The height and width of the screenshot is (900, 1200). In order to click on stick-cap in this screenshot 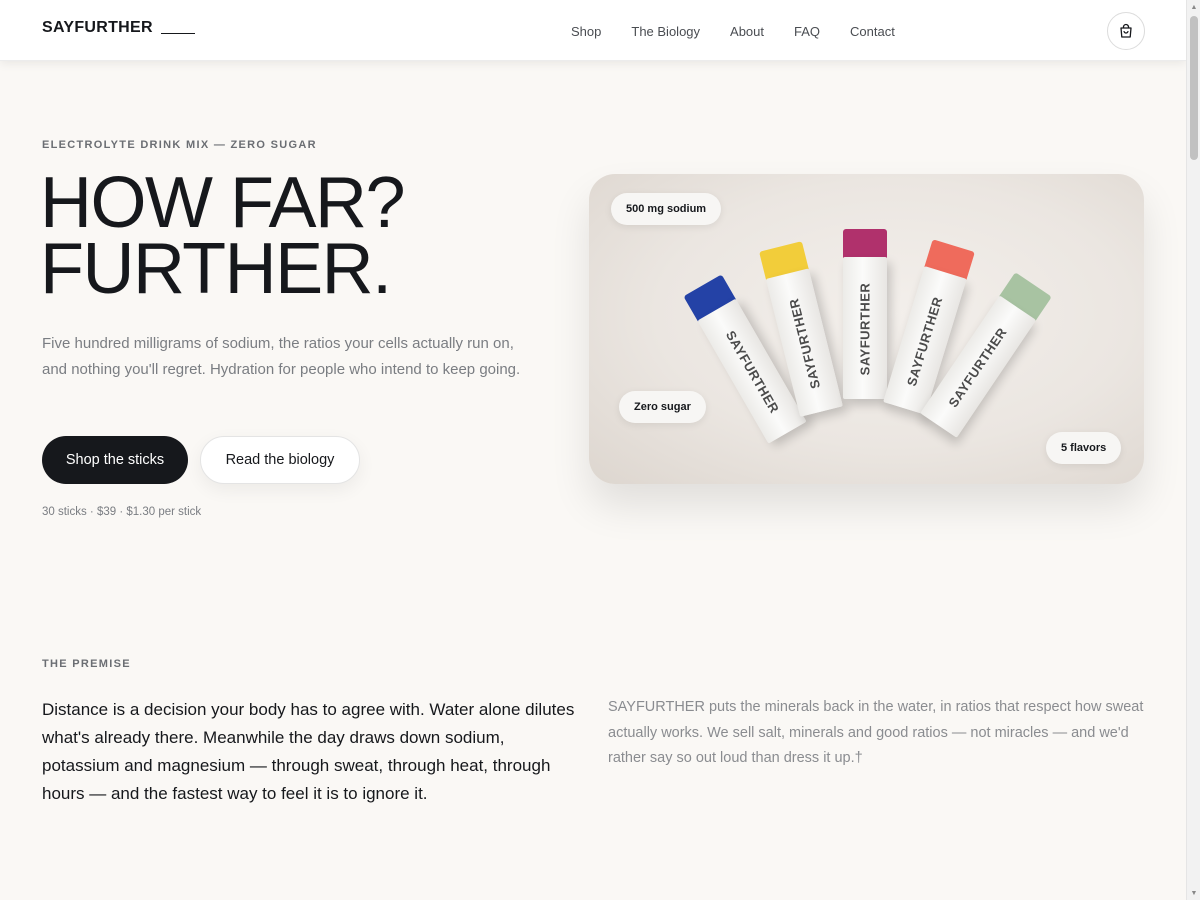, I will do `click(865, 244)`.